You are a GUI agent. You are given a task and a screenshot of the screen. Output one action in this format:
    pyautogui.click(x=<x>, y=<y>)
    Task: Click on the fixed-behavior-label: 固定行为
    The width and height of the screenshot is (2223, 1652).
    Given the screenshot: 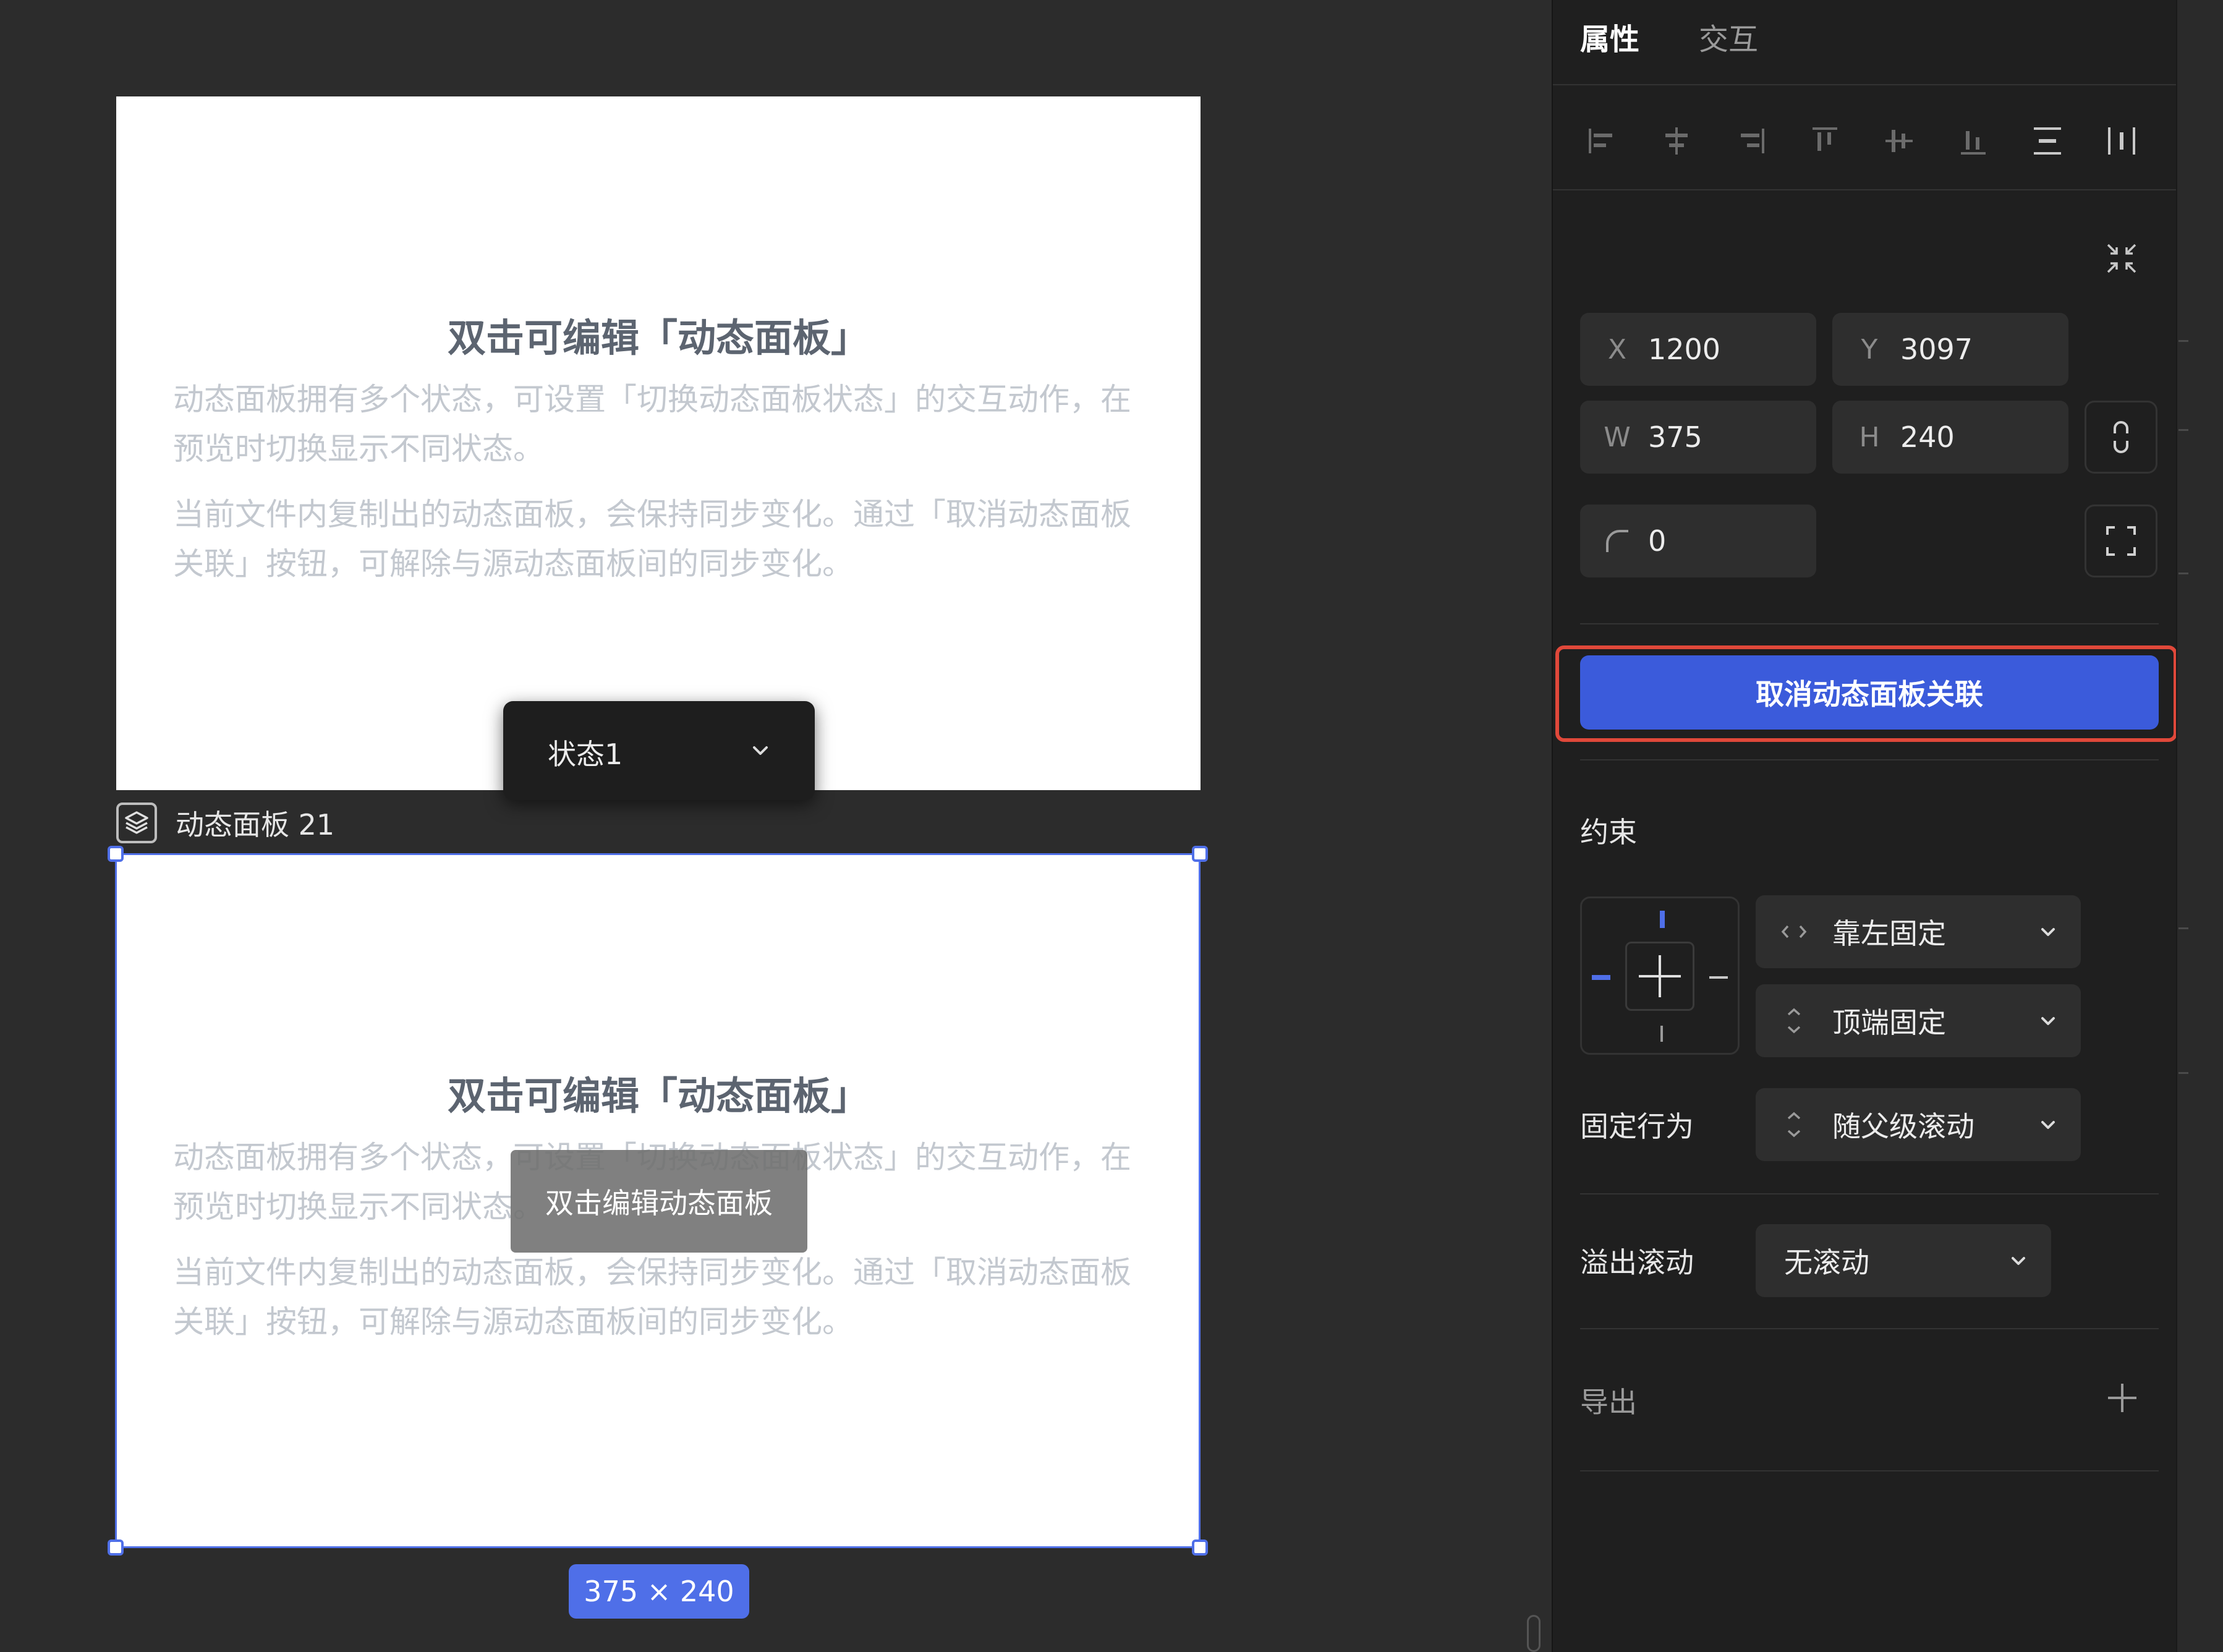 What is the action you would take?
    pyautogui.click(x=1637, y=1126)
    